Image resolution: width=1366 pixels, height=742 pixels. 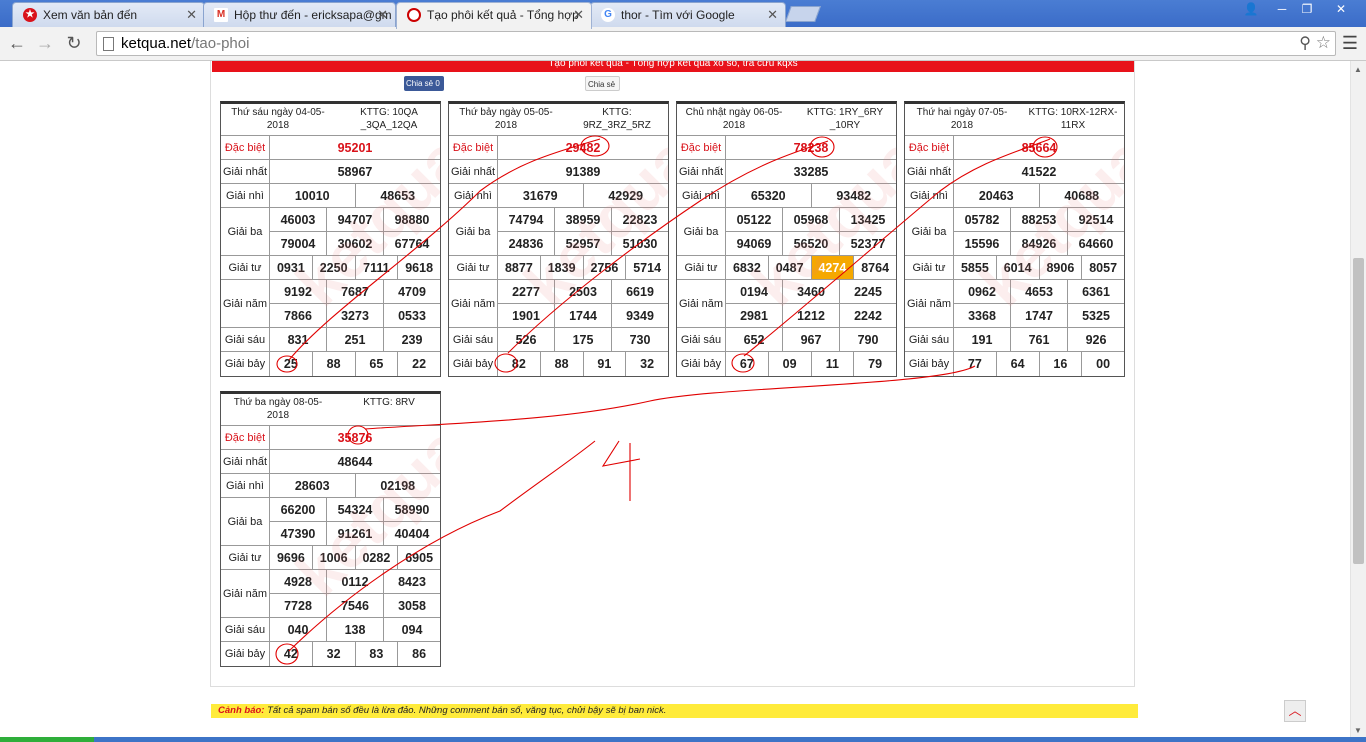 I want to click on prize-number: 0282, so click(x=376, y=557).